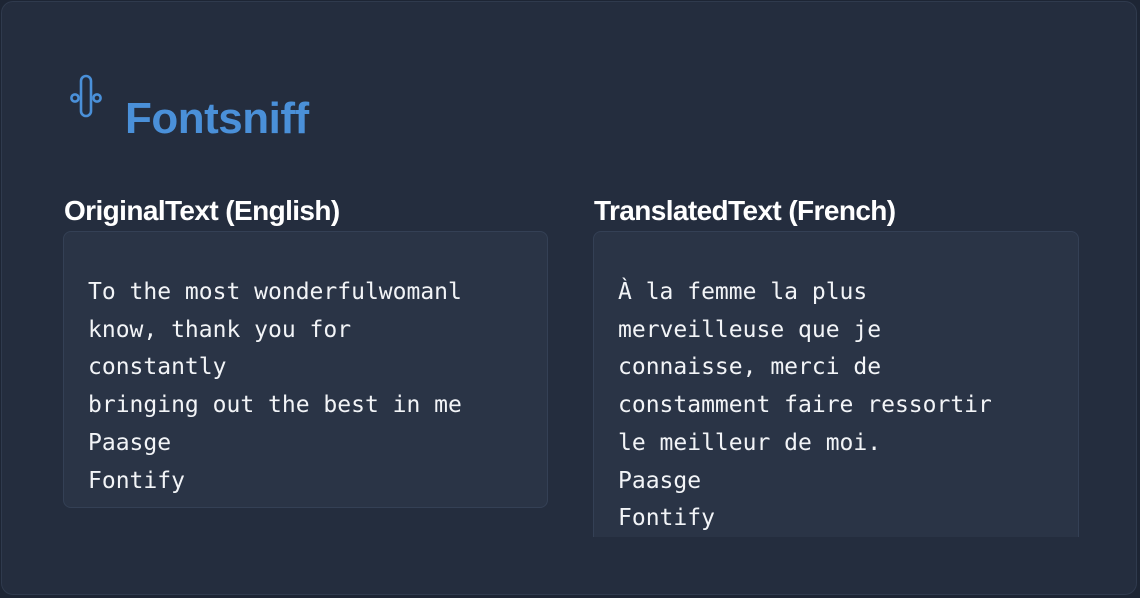 The height and width of the screenshot is (598, 1140). I want to click on translated-text-title: TranslatedText (French), so click(745, 210).